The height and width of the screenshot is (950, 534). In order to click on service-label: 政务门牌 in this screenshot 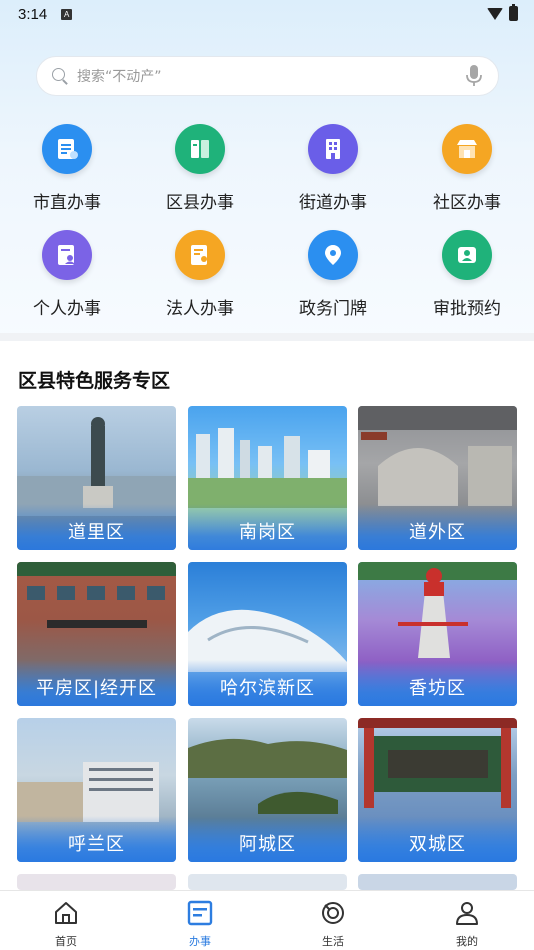, I will do `click(333, 309)`.